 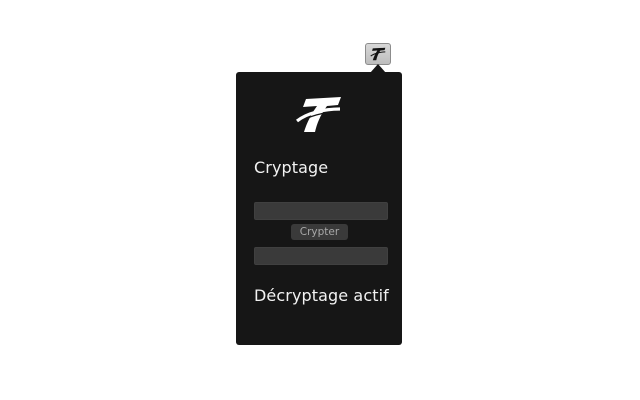 I want to click on decrypt-heading: Décryptage actif, so click(x=321, y=295).